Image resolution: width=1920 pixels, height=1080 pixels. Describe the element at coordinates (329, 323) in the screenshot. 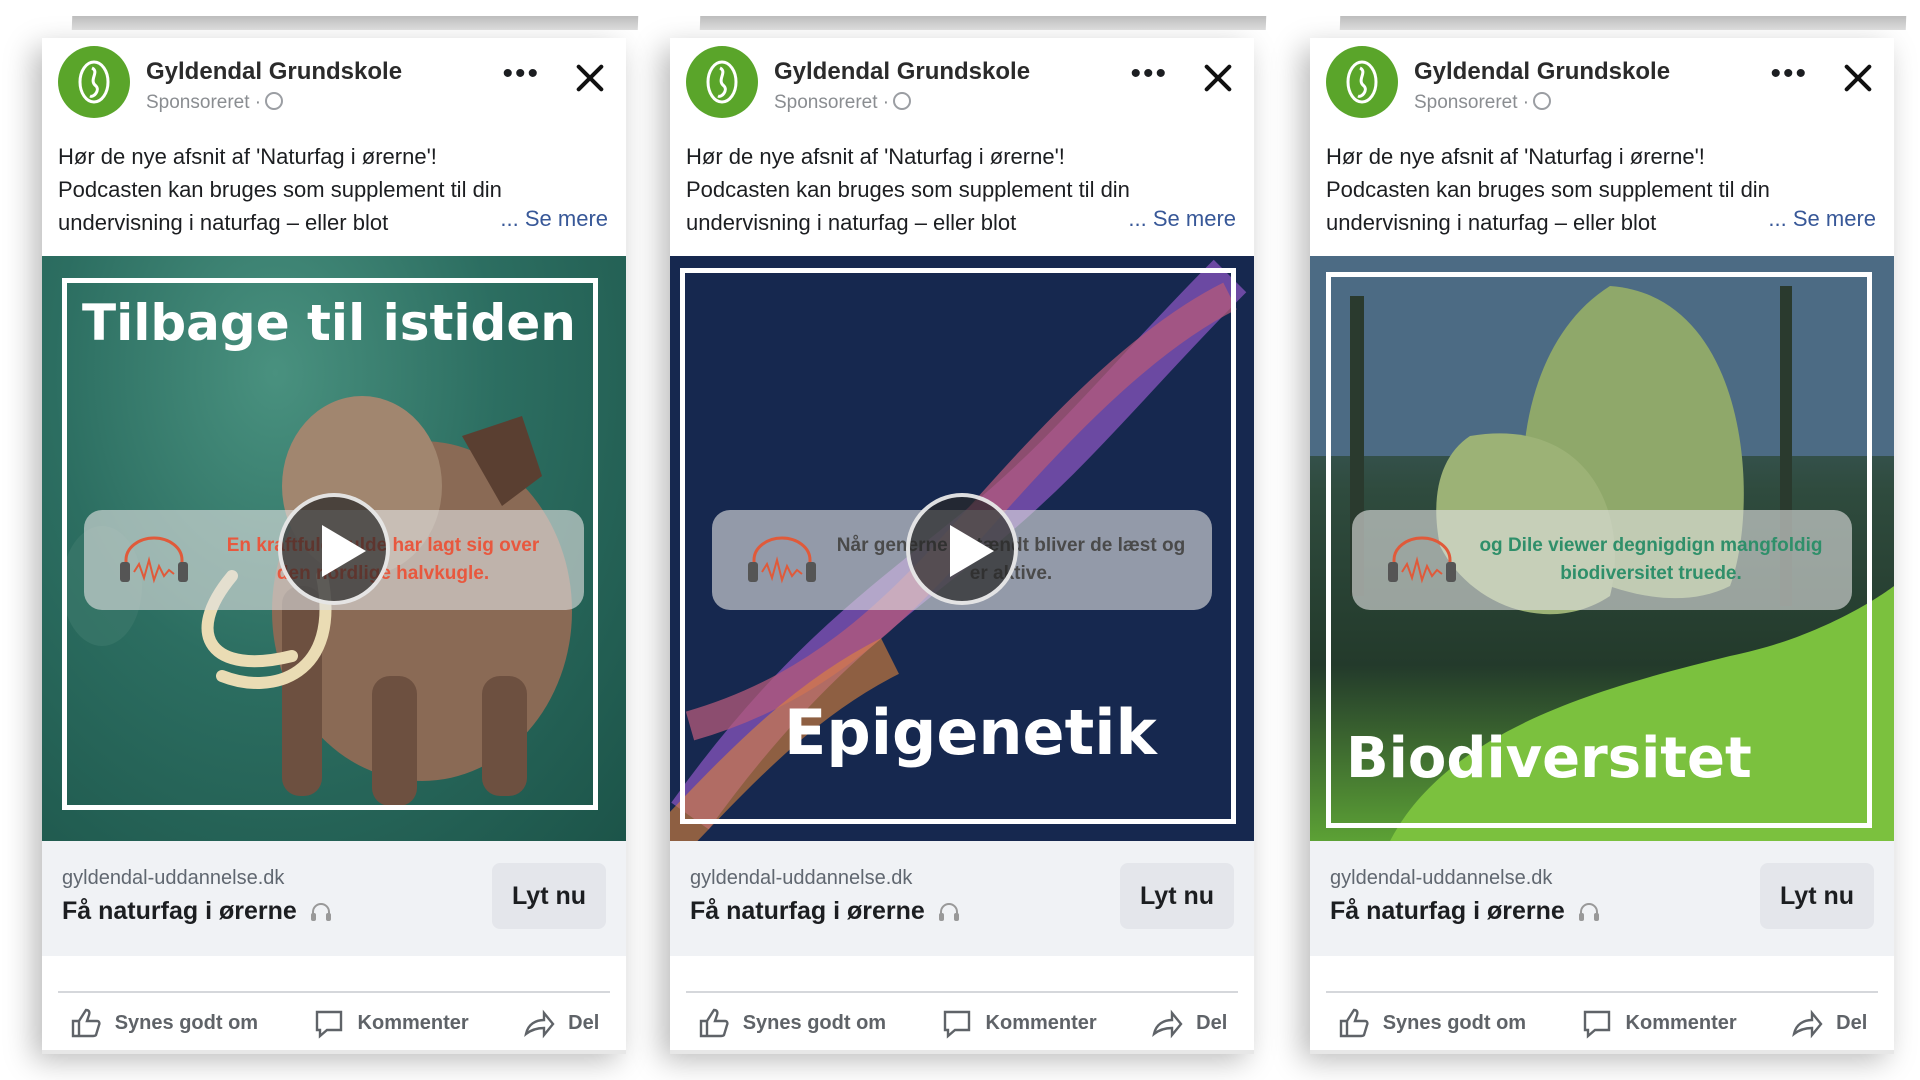

I see `creative-headline: Tilbage til istiden` at that location.